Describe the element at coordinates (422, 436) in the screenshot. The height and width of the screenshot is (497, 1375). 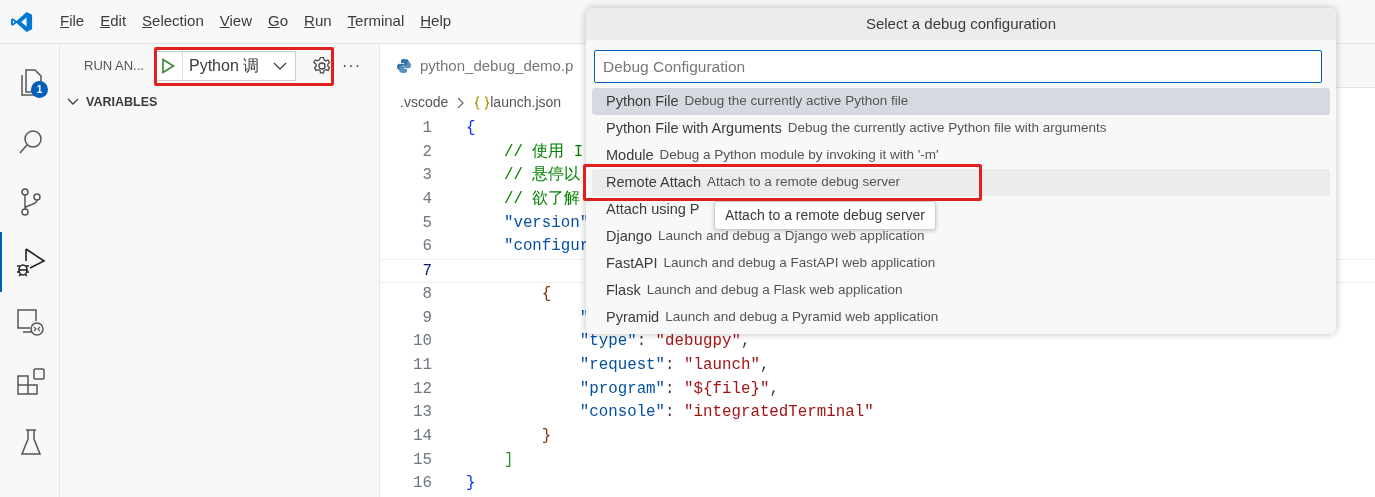
I see `line-number: 14` at that location.